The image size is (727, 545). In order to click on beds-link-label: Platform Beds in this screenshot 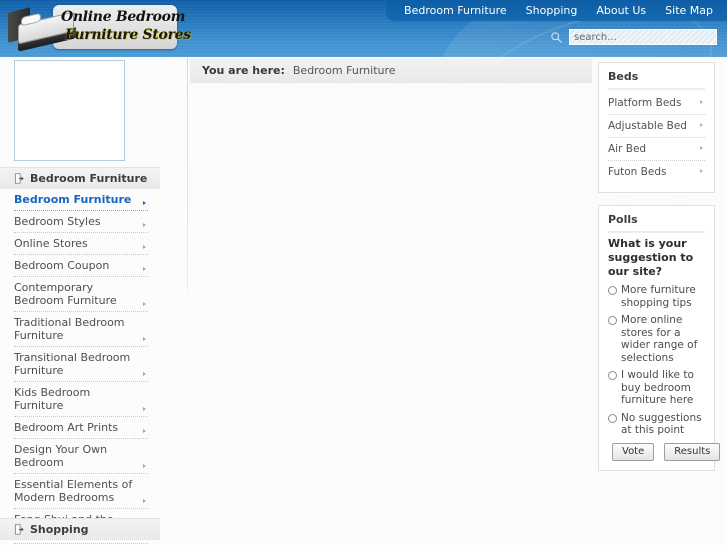, I will do `click(645, 103)`.